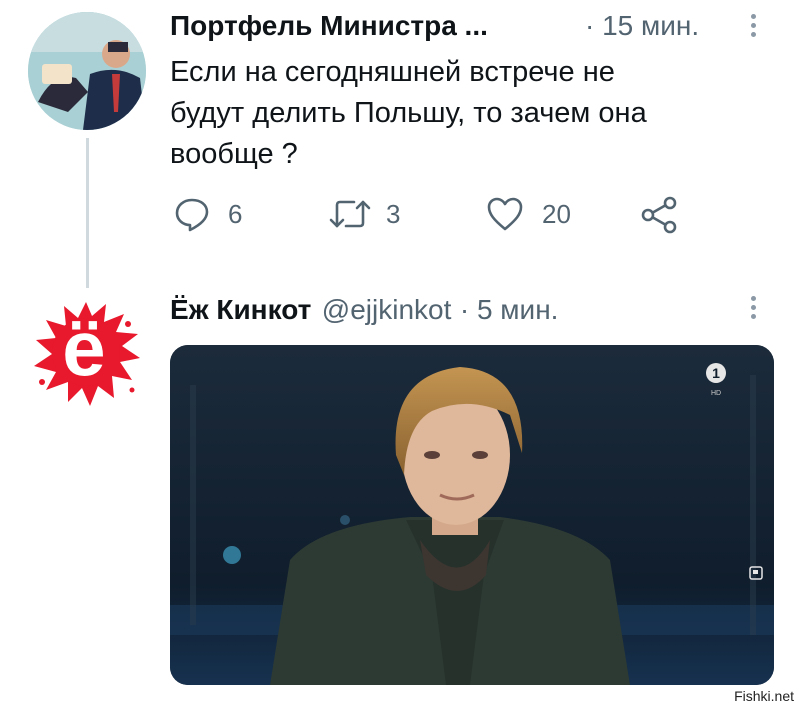  Describe the element at coordinates (642, 26) in the screenshot. I see `tweet-time: · 15 мин.` at that location.